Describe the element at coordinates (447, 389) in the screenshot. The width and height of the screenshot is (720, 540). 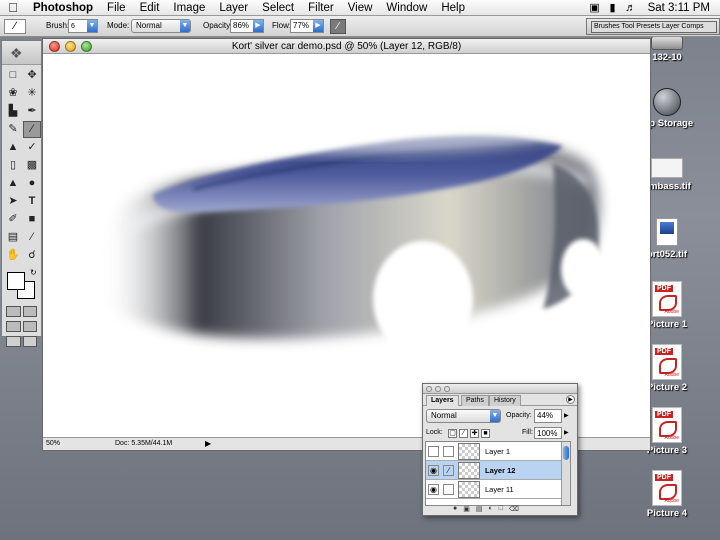
I see `palette-zoom-button` at that location.